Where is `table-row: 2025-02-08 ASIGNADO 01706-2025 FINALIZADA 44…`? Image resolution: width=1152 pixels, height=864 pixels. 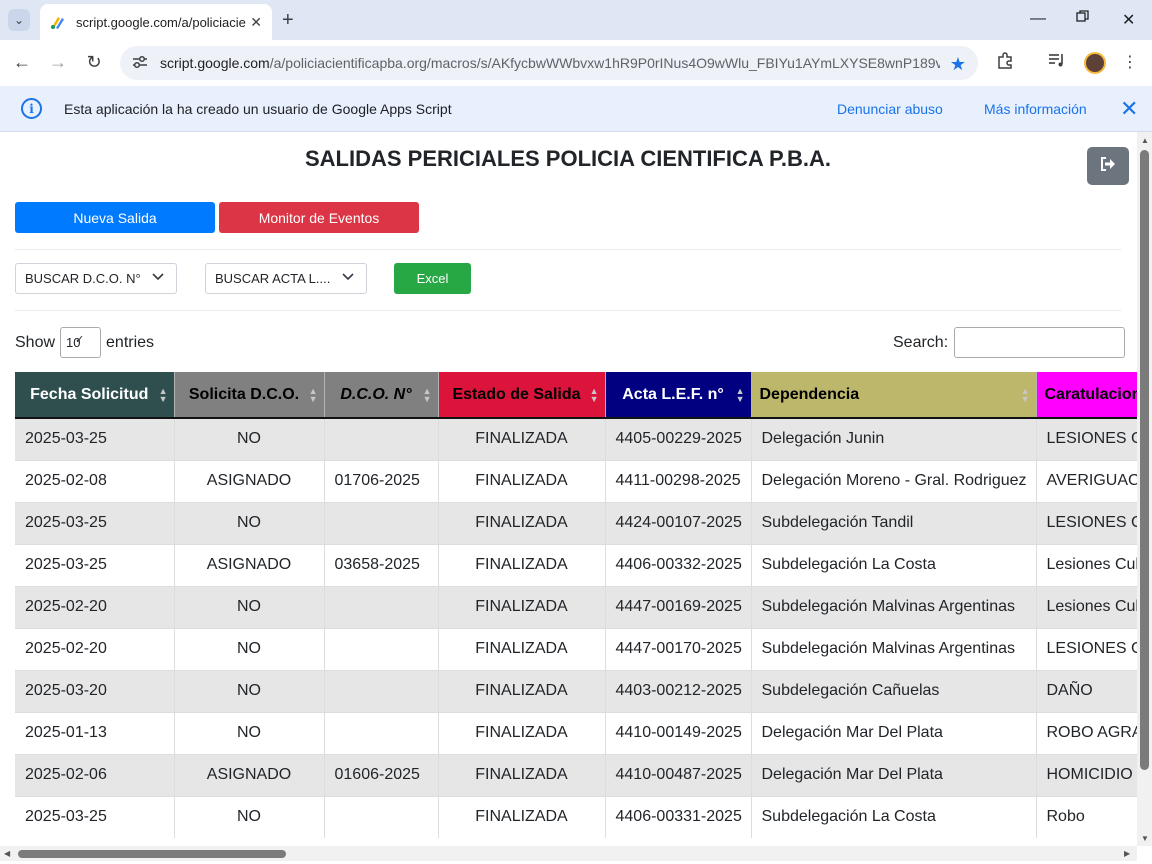
table-row: 2025-02-08 ASIGNADO 01706-2025 FINALIZADA 44… is located at coordinates (576, 480).